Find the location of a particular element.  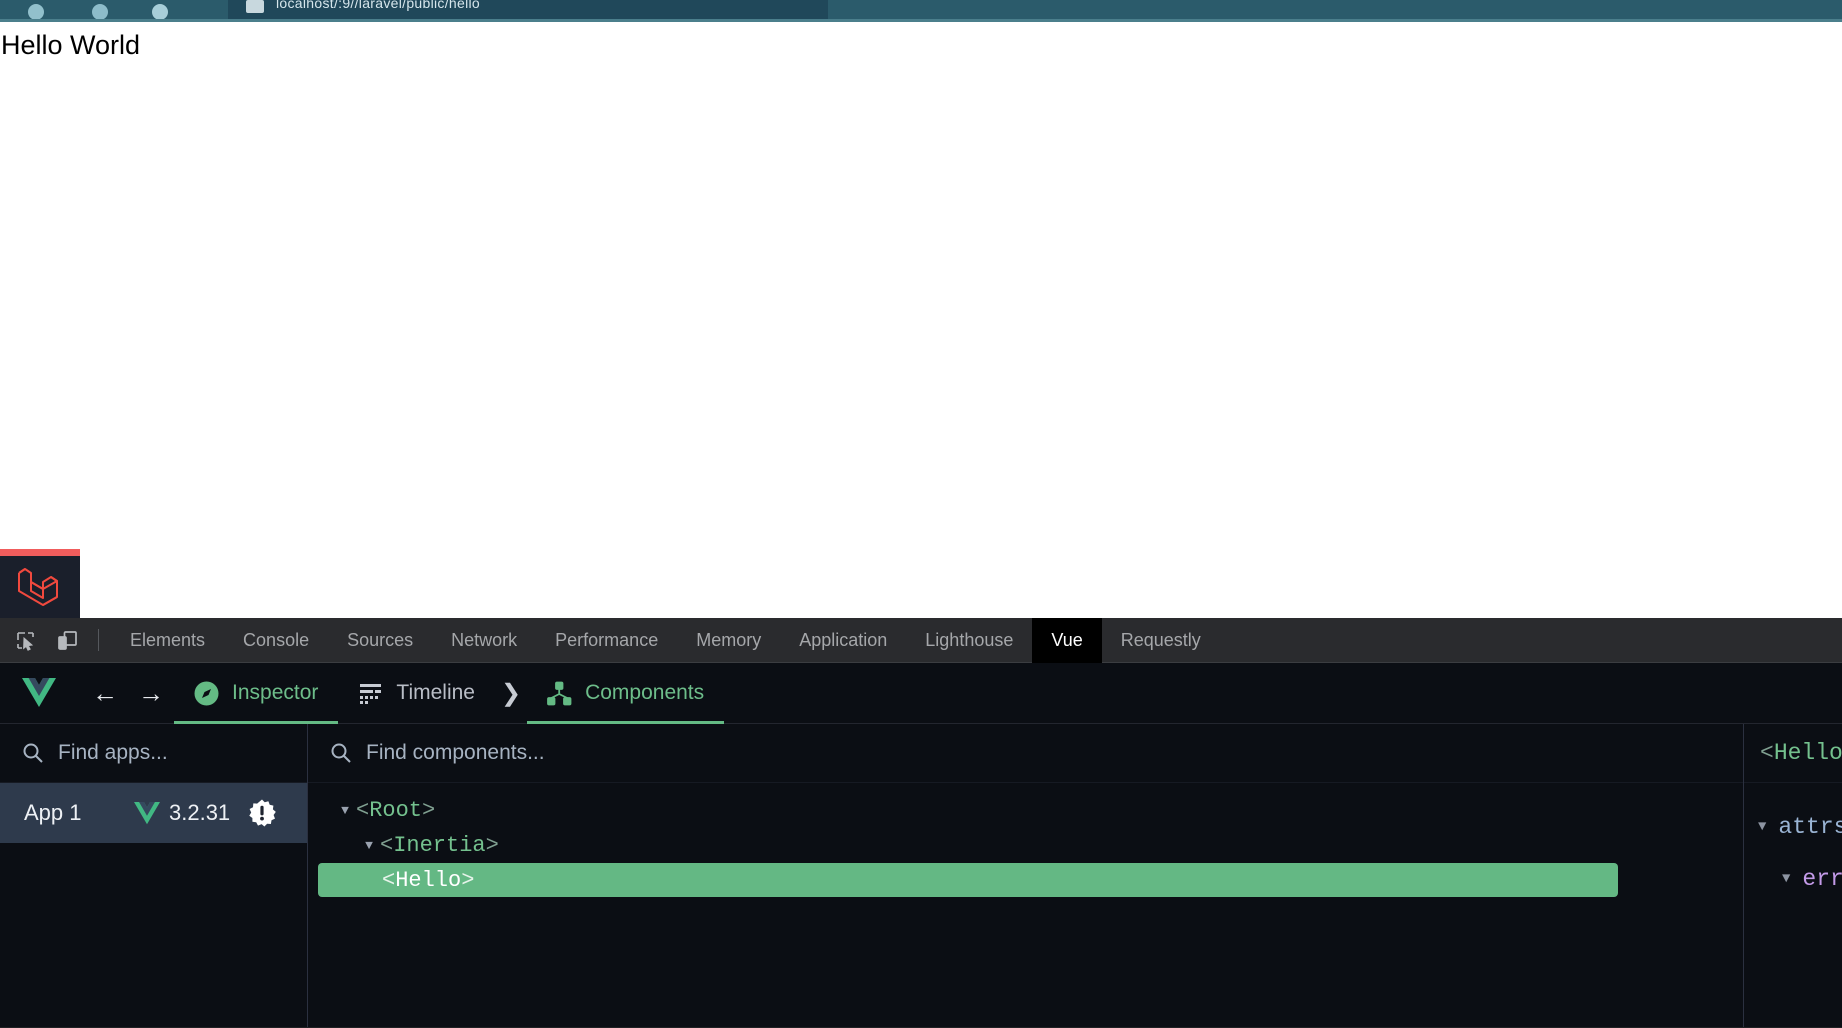

tab-elements: Elements is located at coordinates (167, 640).